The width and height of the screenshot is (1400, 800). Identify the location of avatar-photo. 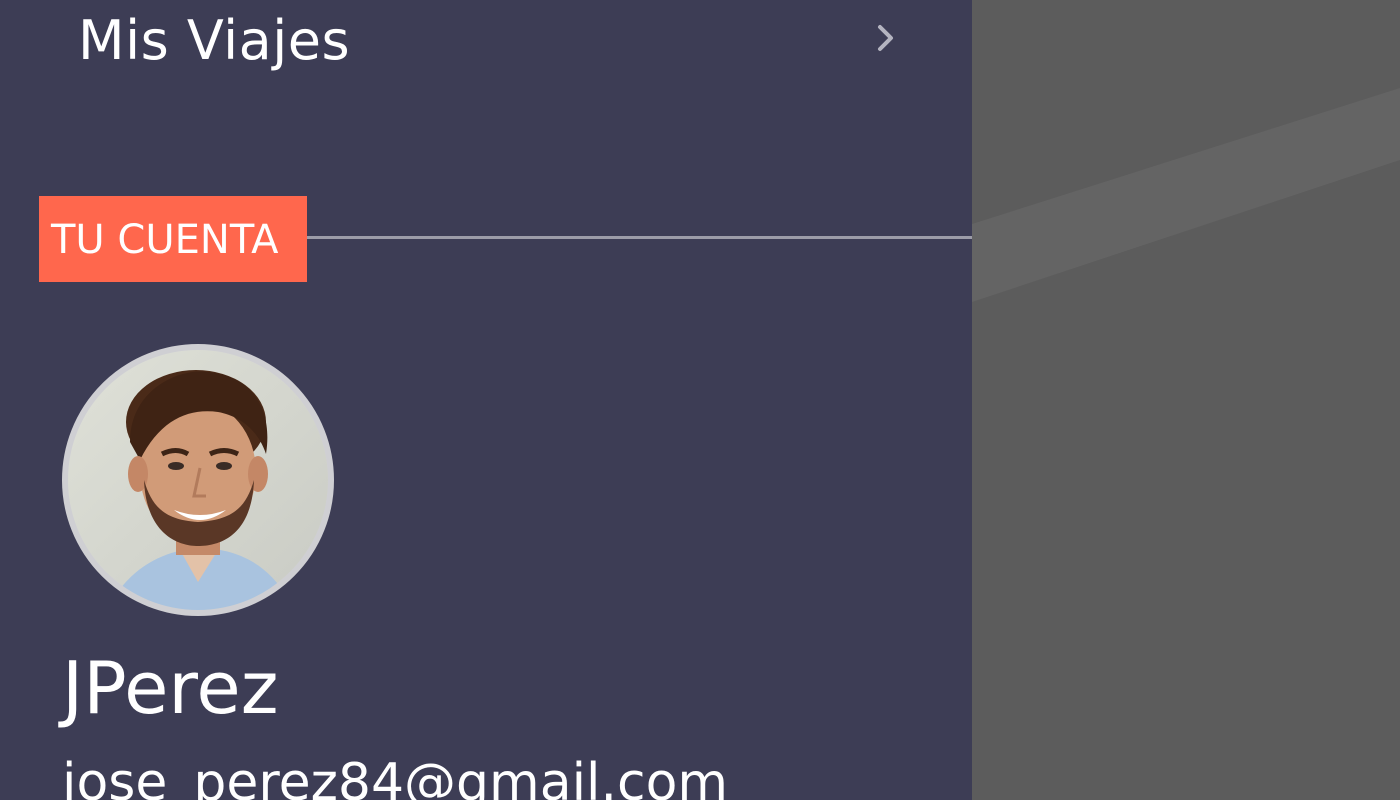
(198, 480).